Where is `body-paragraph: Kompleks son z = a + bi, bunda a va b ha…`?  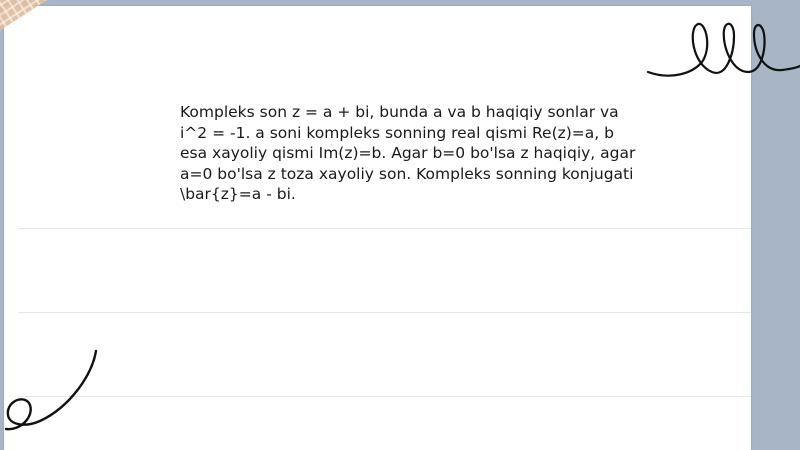
body-paragraph: Kompleks son z = a + bi, bunda a va b ha… is located at coordinates (408, 153).